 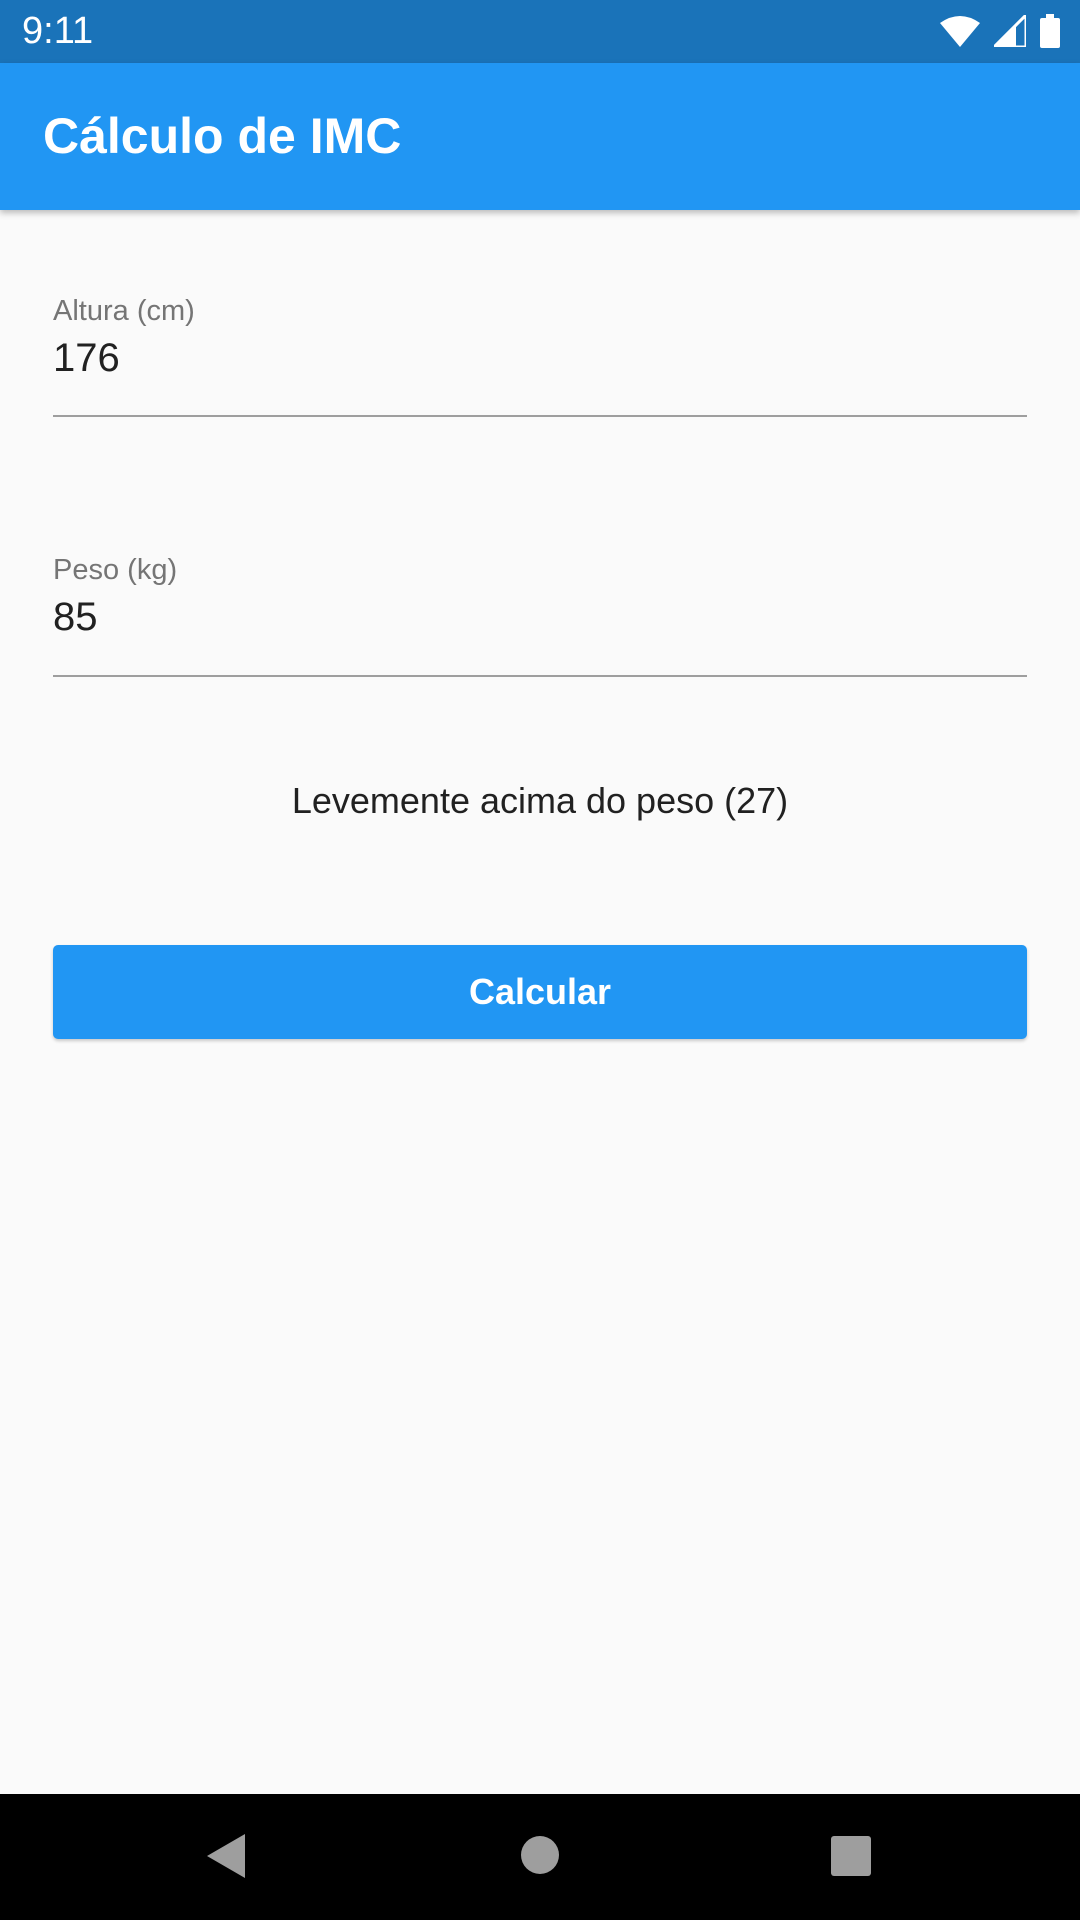 I want to click on status-bar: 9:11, so click(x=540, y=31).